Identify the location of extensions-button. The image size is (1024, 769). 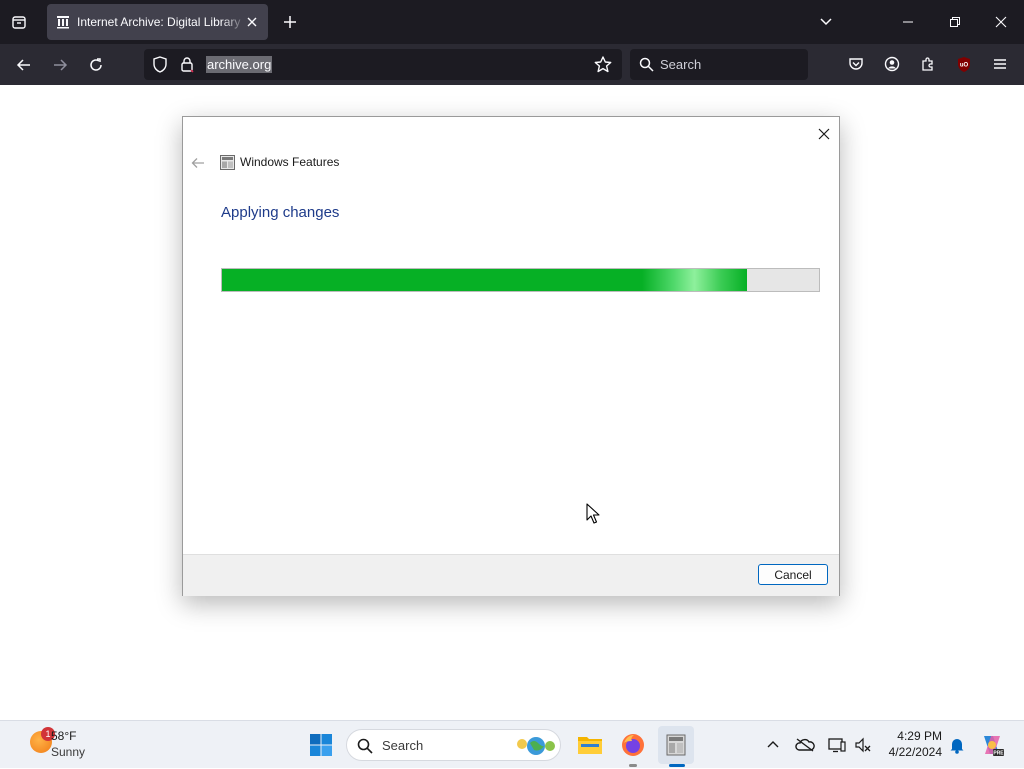
(928, 64).